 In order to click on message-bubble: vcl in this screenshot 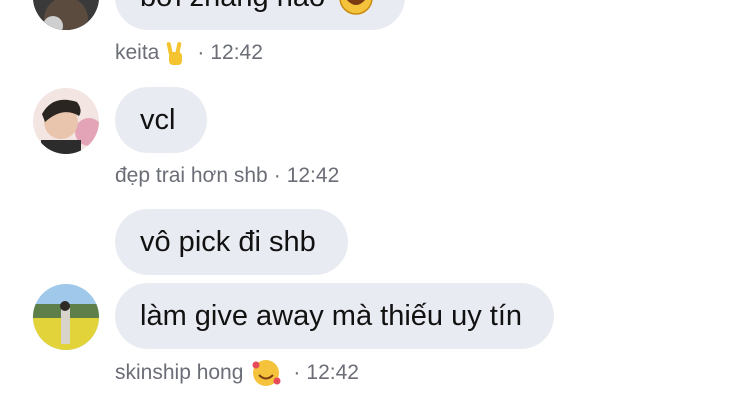, I will do `click(161, 120)`.